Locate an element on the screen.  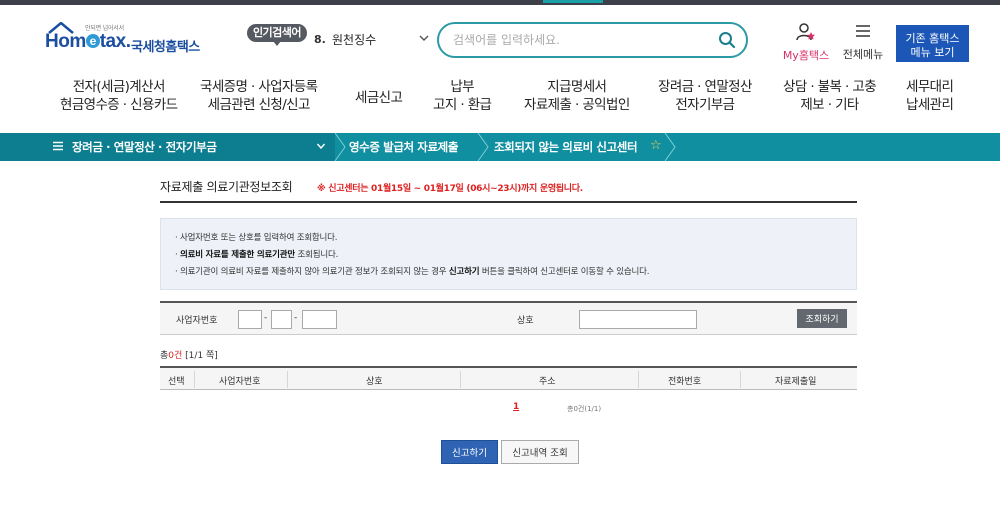
column-header: 사업자번호 is located at coordinates (240, 382).